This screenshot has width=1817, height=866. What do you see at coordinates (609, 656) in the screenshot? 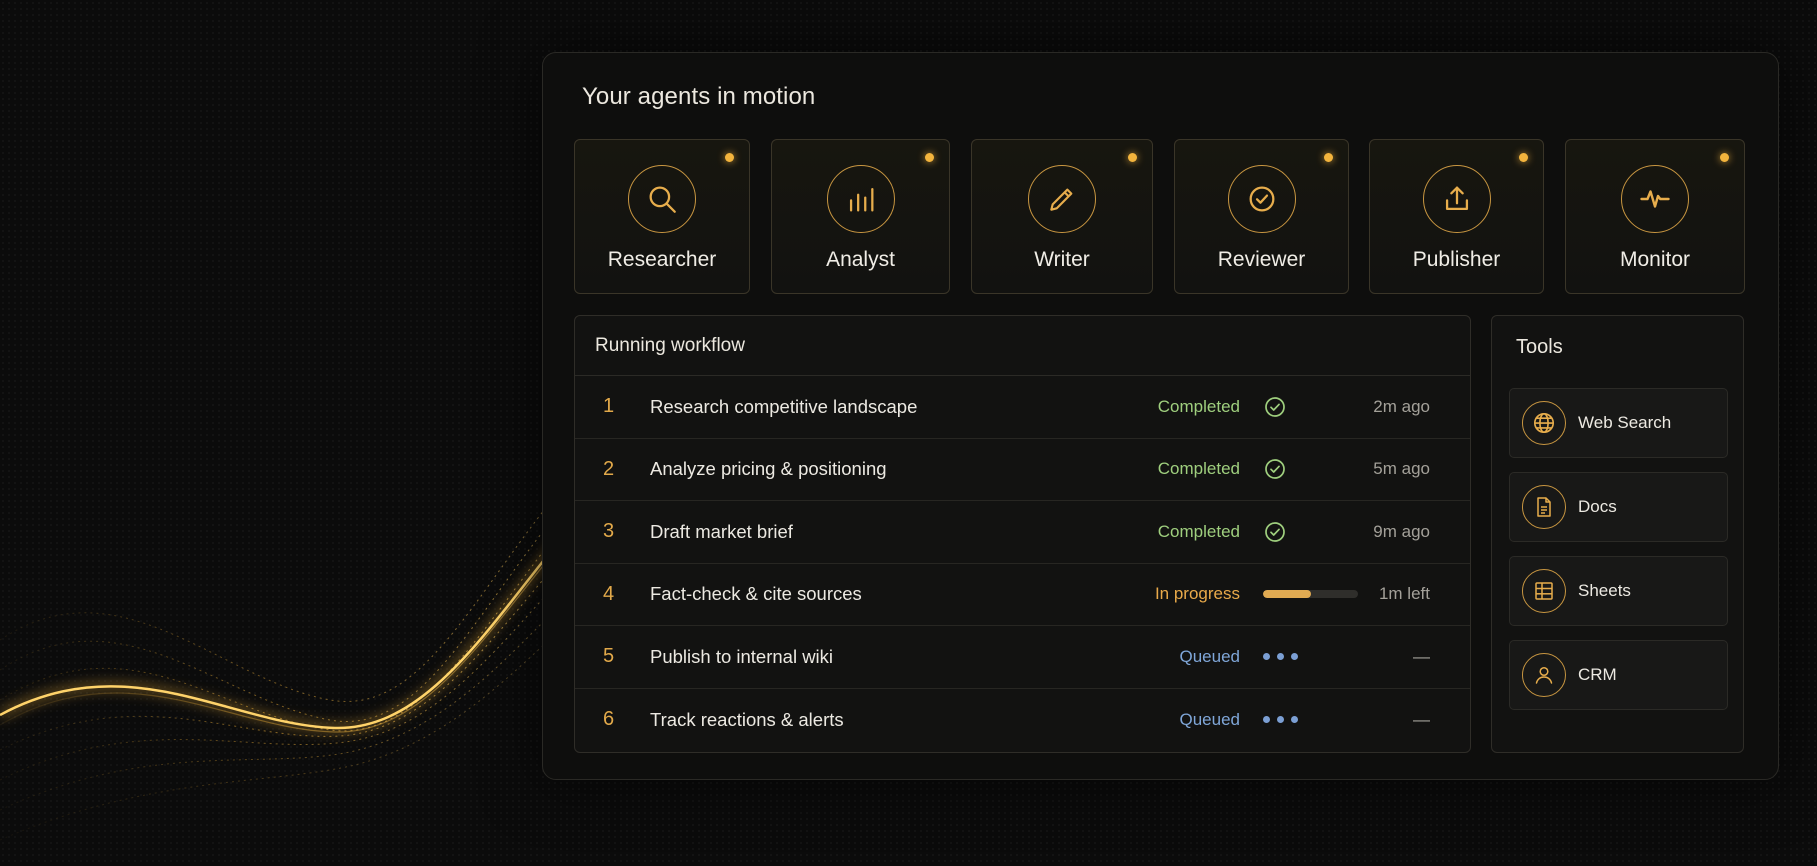
I see `step-number: 5` at bounding box center [609, 656].